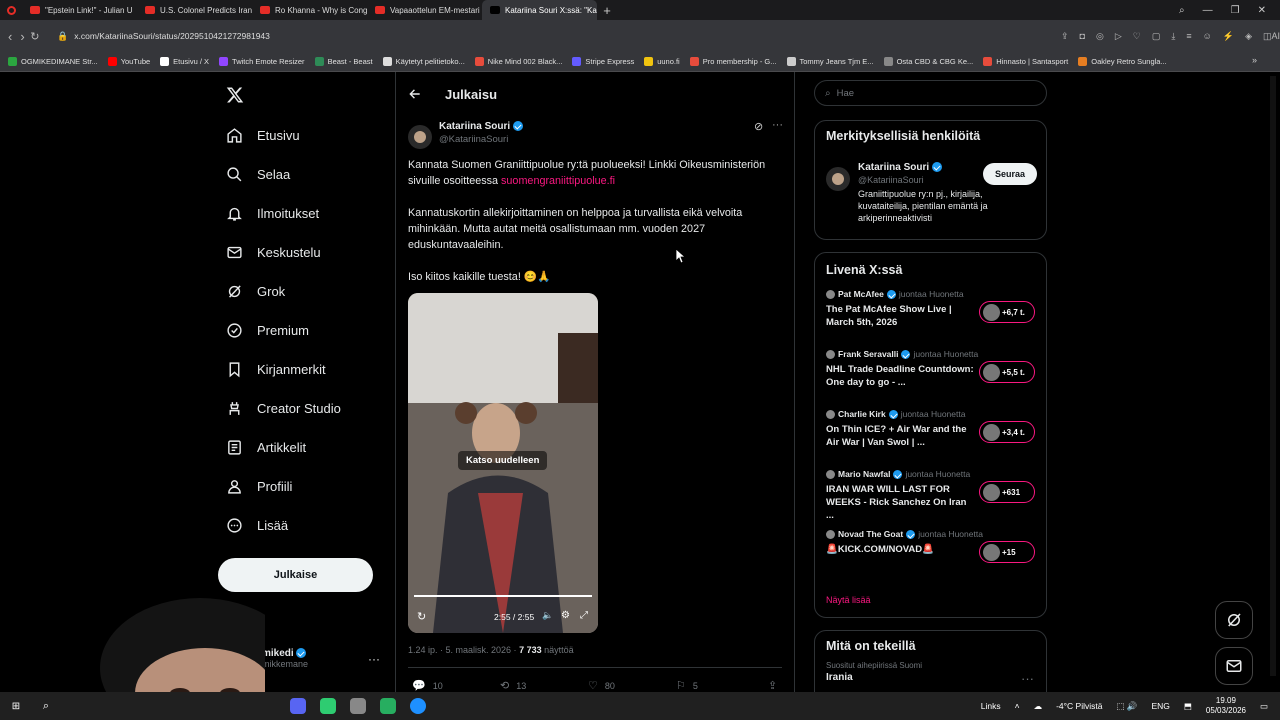 The image size is (1280, 720). What do you see at coordinates (35, 36) in the screenshot?
I see `reload-icon: ↻` at bounding box center [35, 36].